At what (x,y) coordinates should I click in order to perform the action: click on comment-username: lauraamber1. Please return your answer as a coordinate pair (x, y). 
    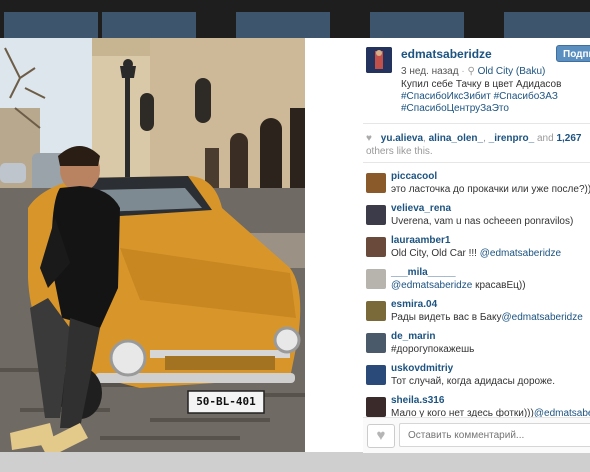
    Looking at the image, I should click on (420, 240).